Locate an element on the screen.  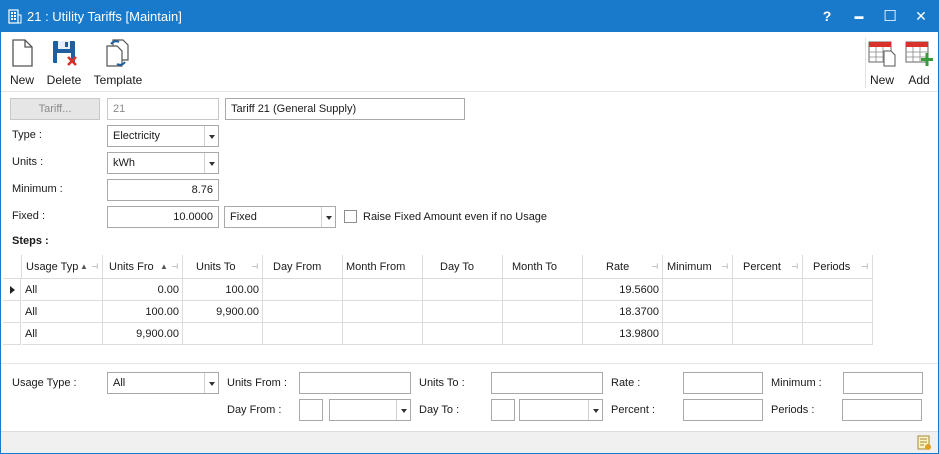
new-document-icon is located at coordinates (22, 53).